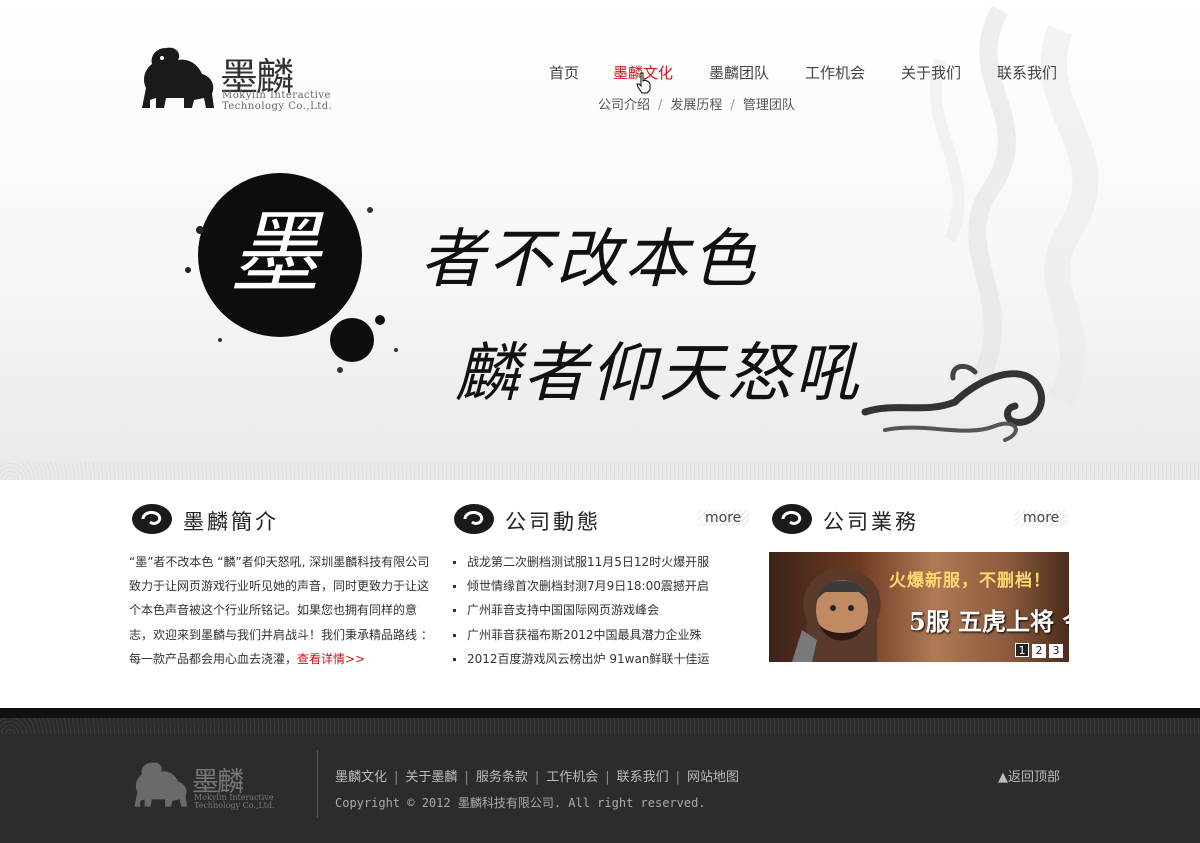 This screenshot has height=843, width=1200. What do you see at coordinates (234, 805) in the screenshot?
I see `footer-logo-en-line2: Technology Co.,Ltd.` at bounding box center [234, 805].